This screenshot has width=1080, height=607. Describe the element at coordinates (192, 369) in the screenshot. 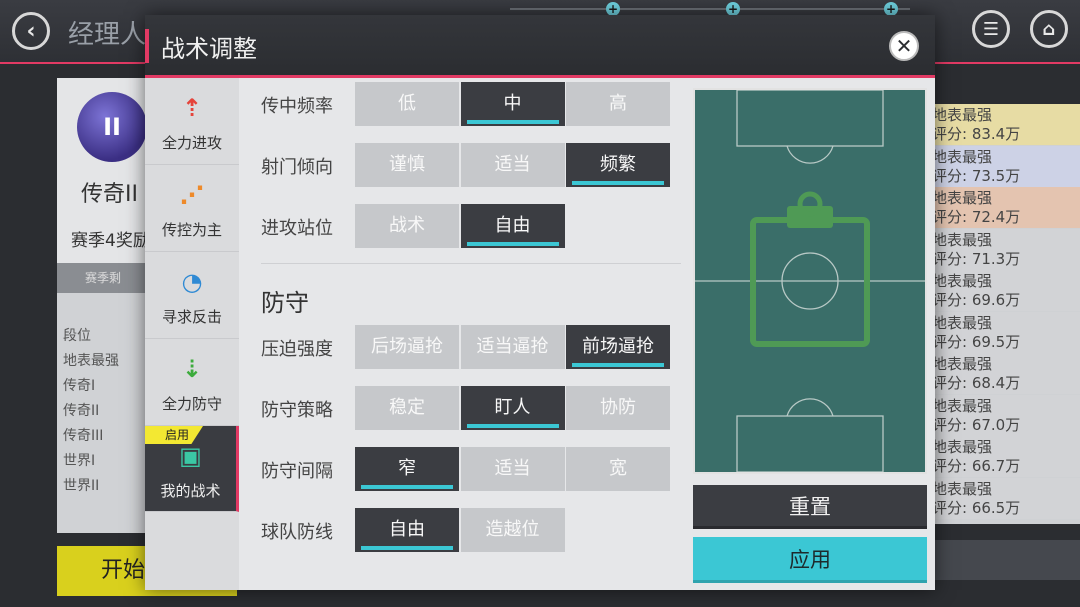

I see `defend-icon: ⇣` at that location.